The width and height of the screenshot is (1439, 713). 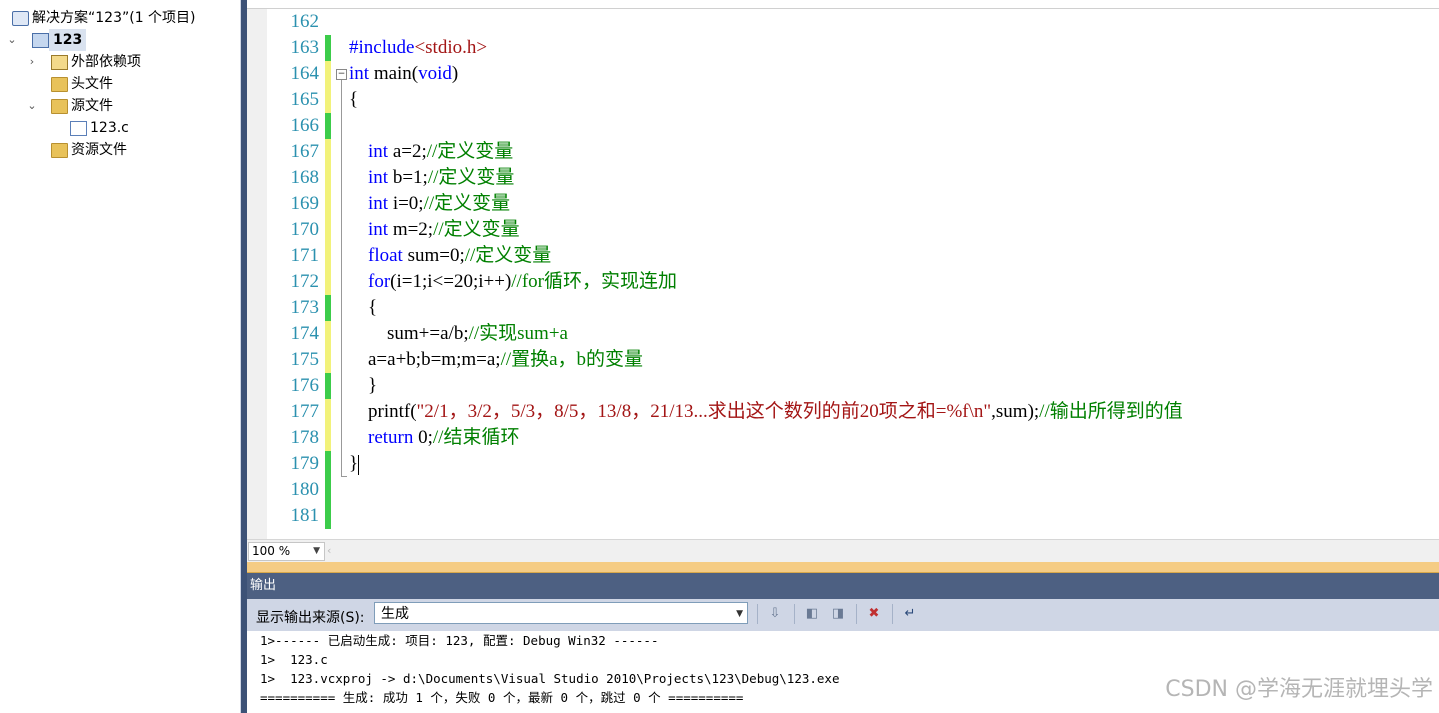 I want to click on code-line: sum+=a/b;//实现sum+a, so click(x=458, y=334).